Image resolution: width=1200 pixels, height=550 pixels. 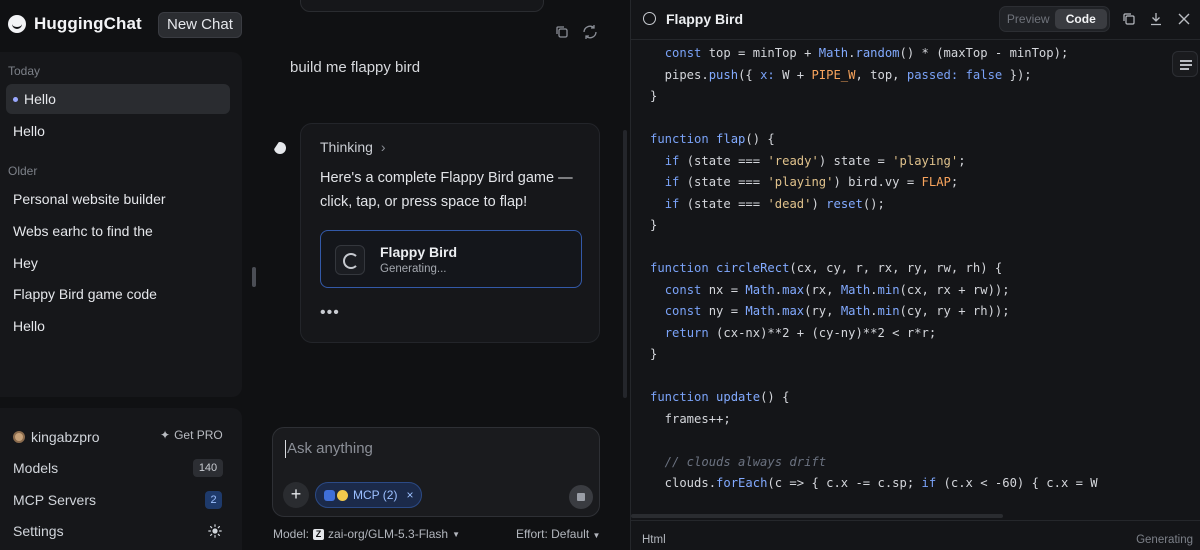 I want to click on view-toggle: Preview Code, so click(x=1054, y=19).